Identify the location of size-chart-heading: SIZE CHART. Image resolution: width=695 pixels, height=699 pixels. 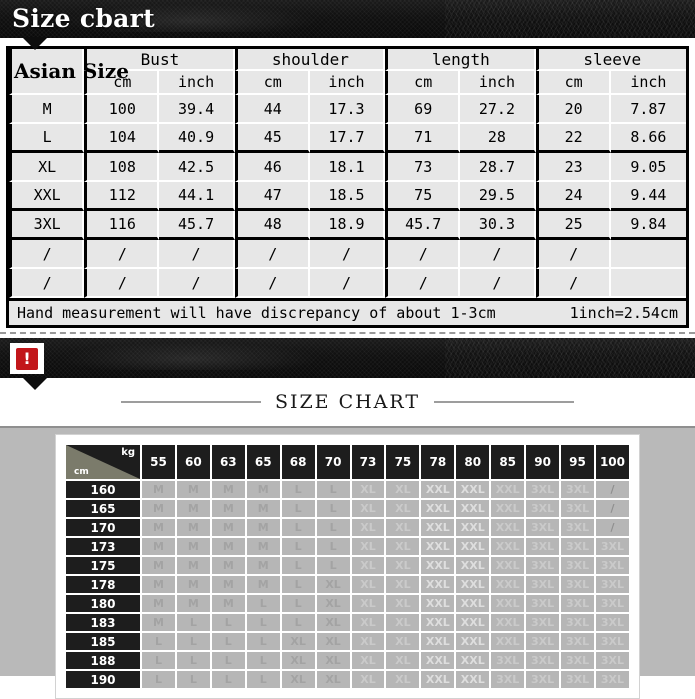
(347, 402).